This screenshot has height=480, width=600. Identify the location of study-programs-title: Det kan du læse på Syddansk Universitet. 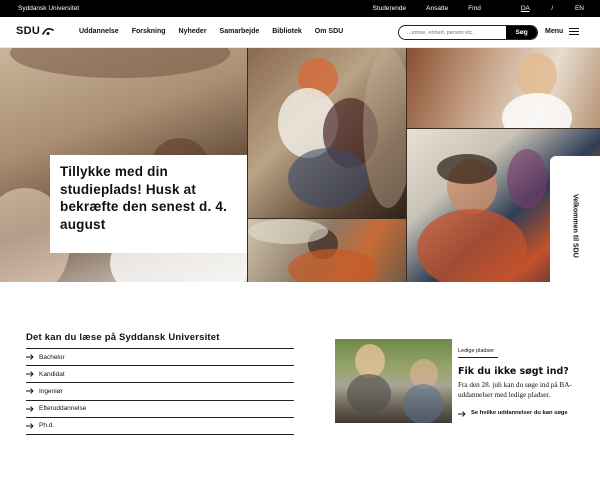
(123, 337).